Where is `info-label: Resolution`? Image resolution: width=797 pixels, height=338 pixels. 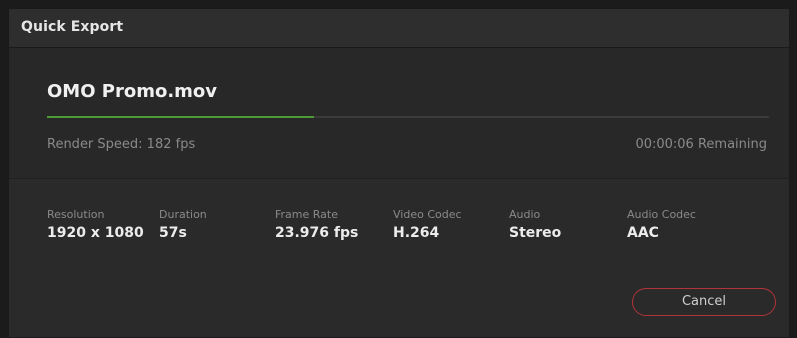
info-label: Resolution is located at coordinates (76, 214).